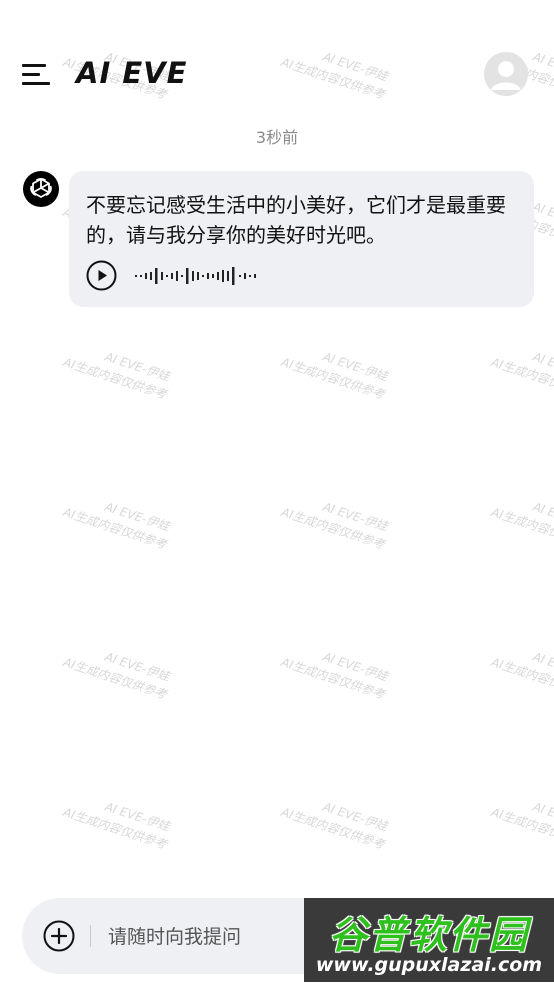  I want to click on menu-icon, so click(35, 74).